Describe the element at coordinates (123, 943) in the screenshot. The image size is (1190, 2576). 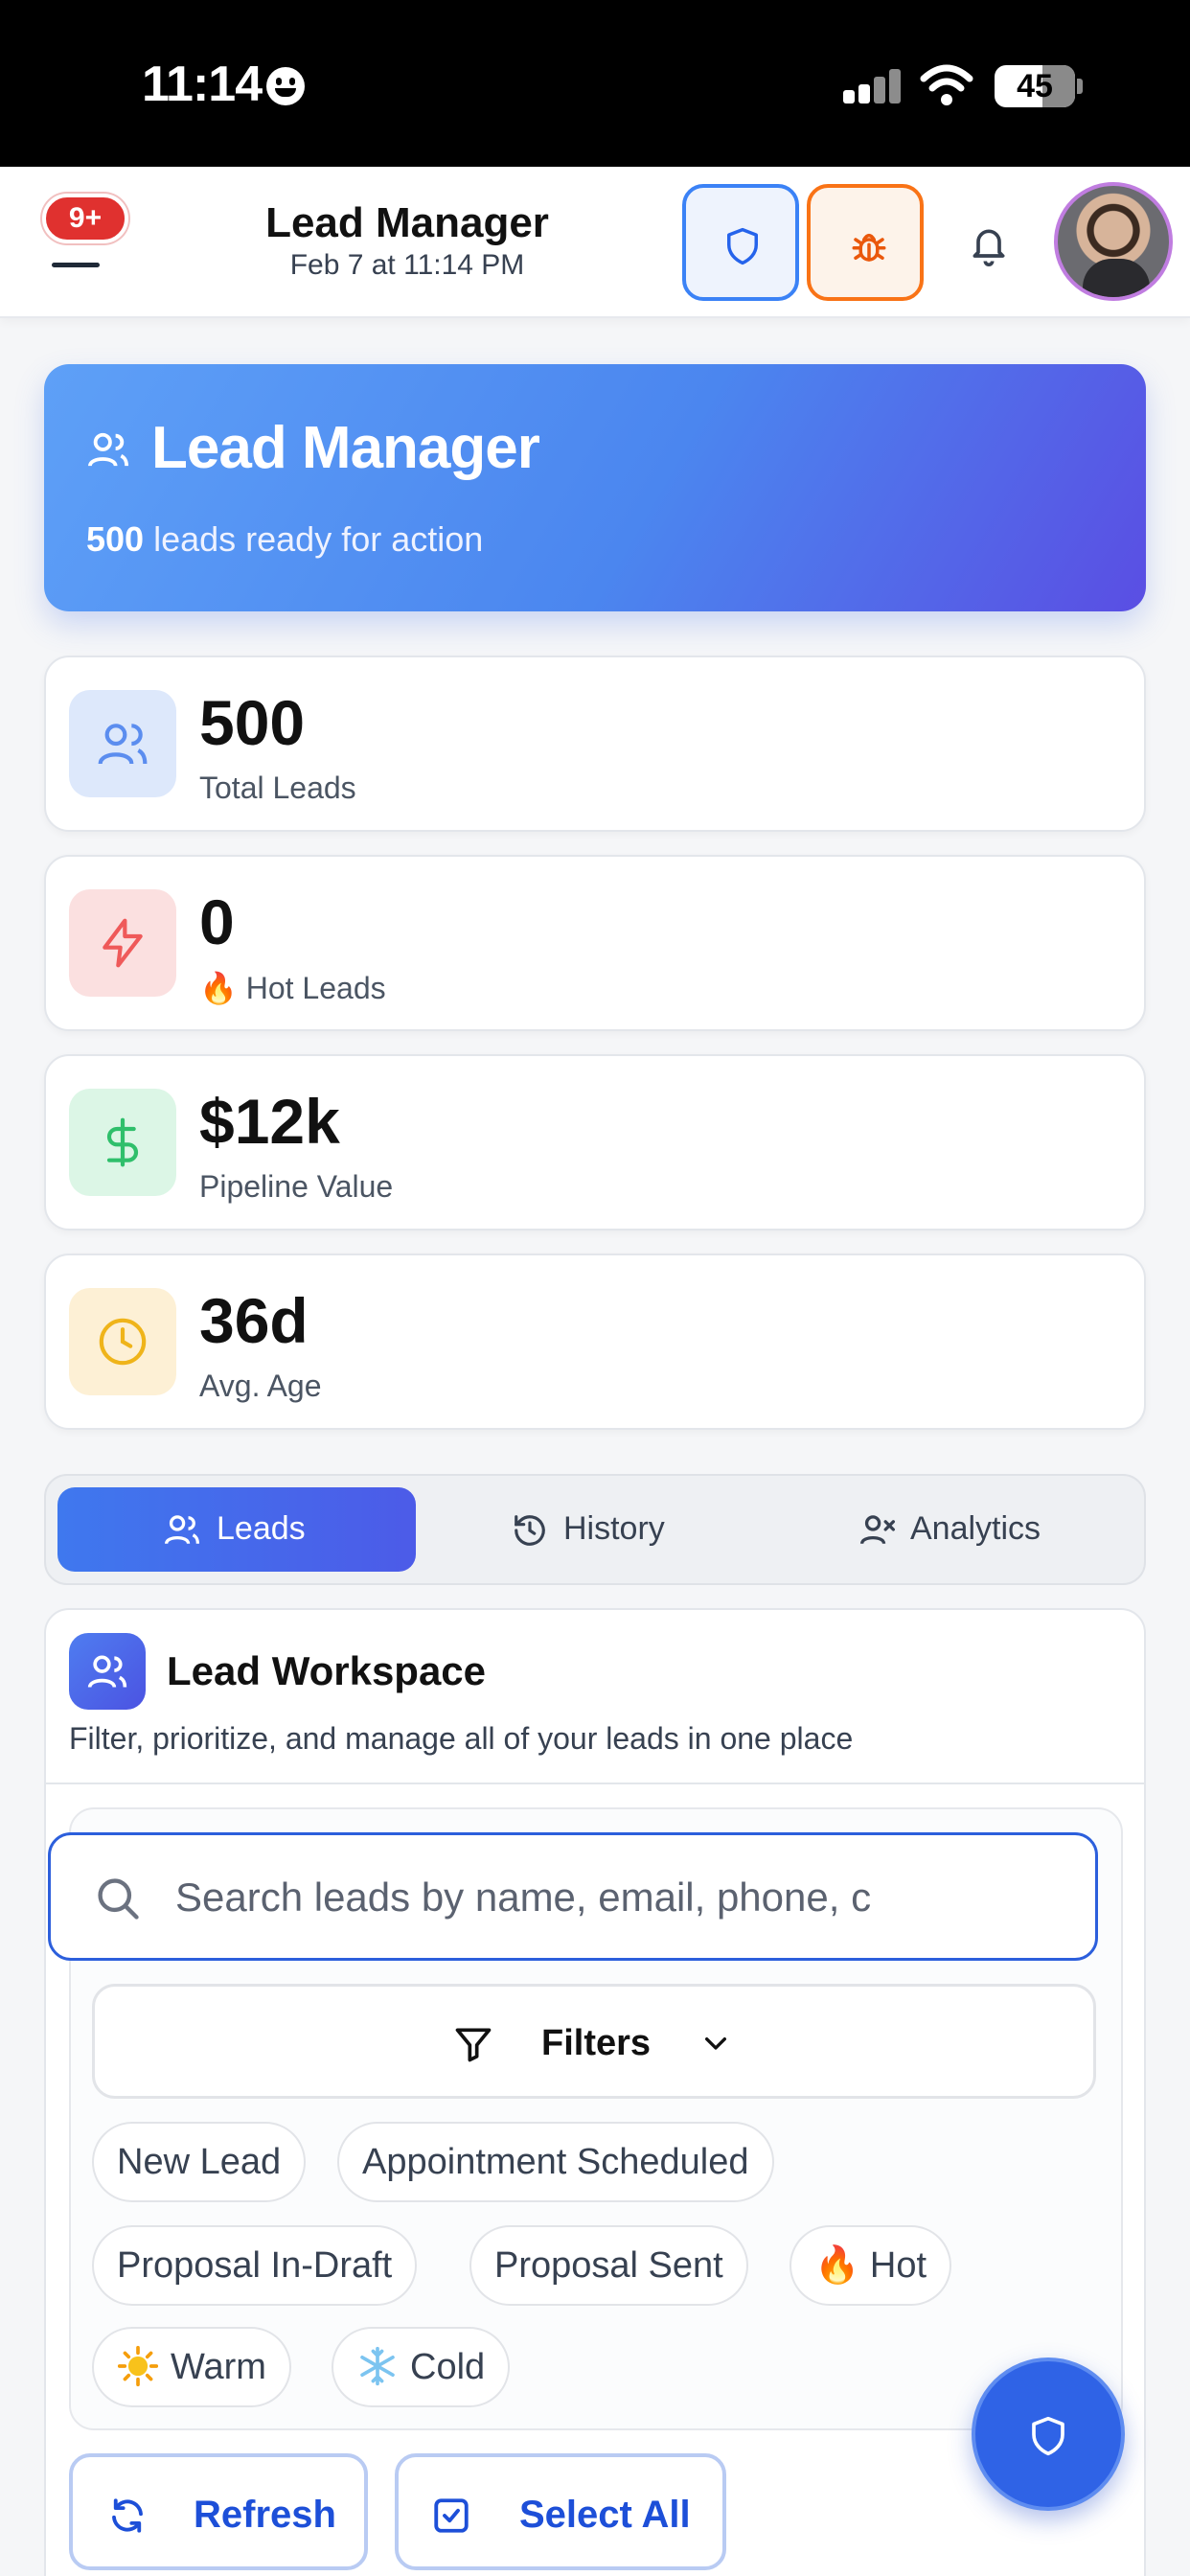
I see `zap-icon` at that location.